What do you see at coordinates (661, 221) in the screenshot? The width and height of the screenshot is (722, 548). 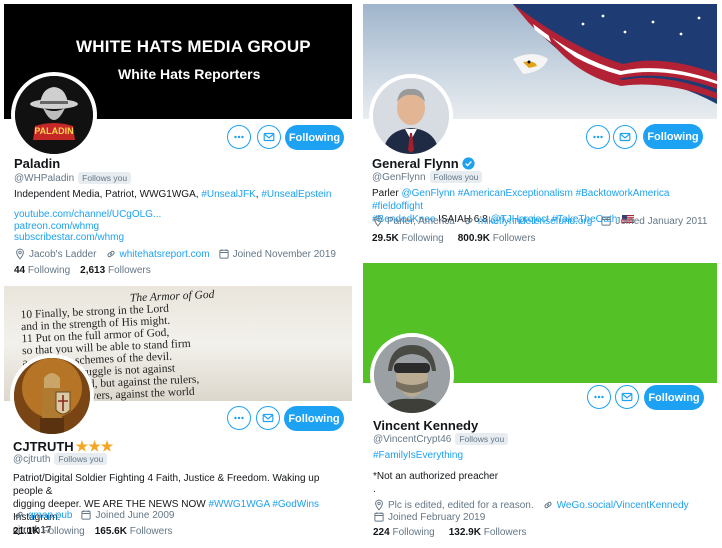 I see `joined-text: Joined January 2011` at bounding box center [661, 221].